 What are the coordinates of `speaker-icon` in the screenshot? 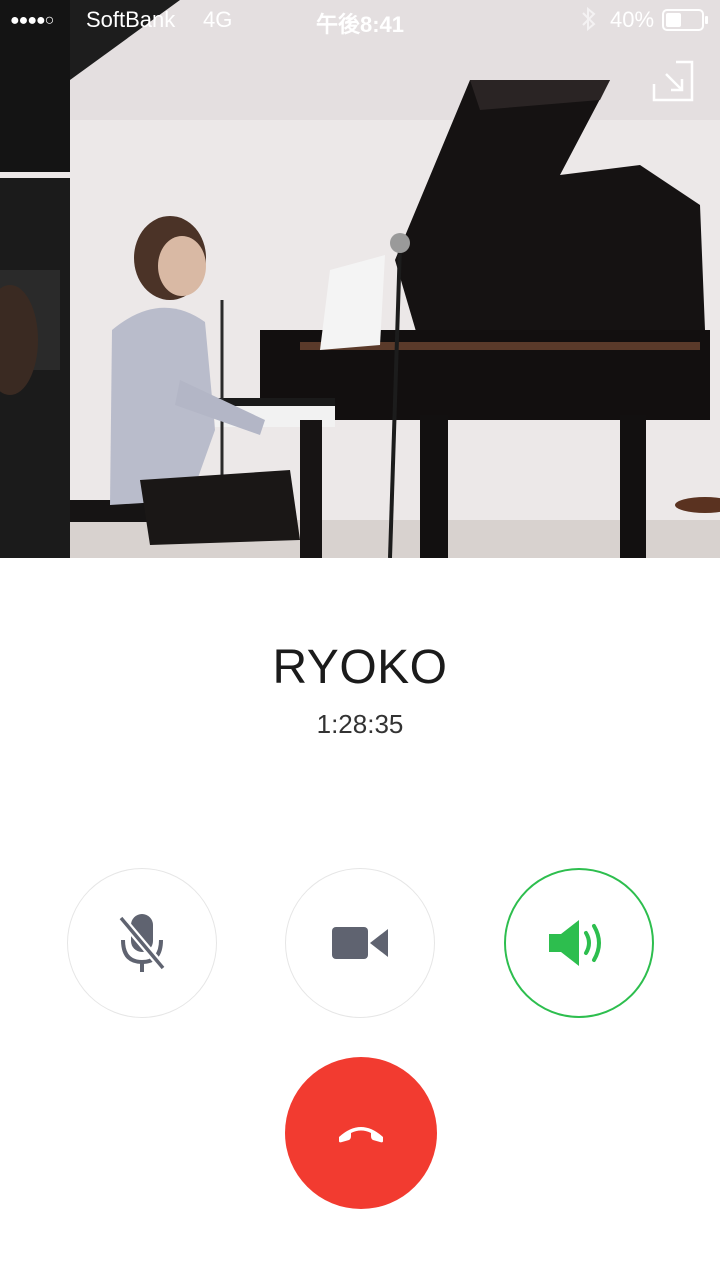 It's located at (575, 943).